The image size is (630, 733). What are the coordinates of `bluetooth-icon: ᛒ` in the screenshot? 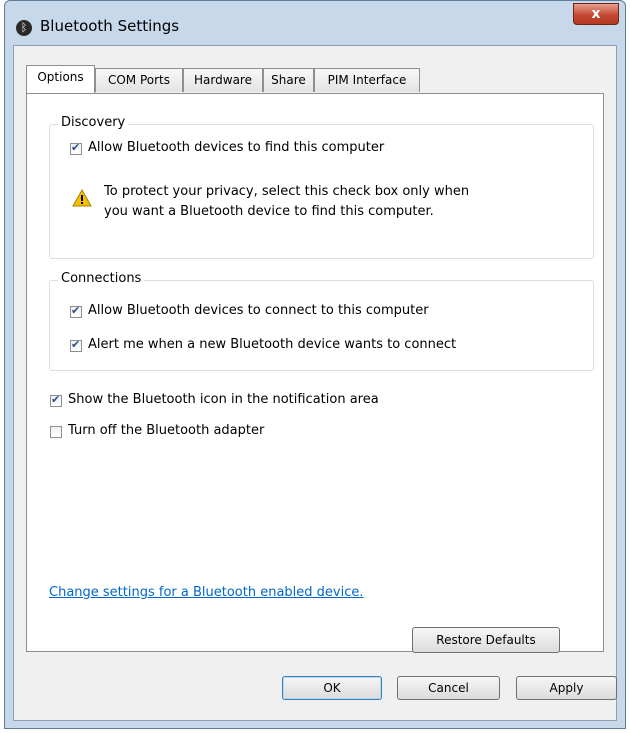 It's located at (24, 28).